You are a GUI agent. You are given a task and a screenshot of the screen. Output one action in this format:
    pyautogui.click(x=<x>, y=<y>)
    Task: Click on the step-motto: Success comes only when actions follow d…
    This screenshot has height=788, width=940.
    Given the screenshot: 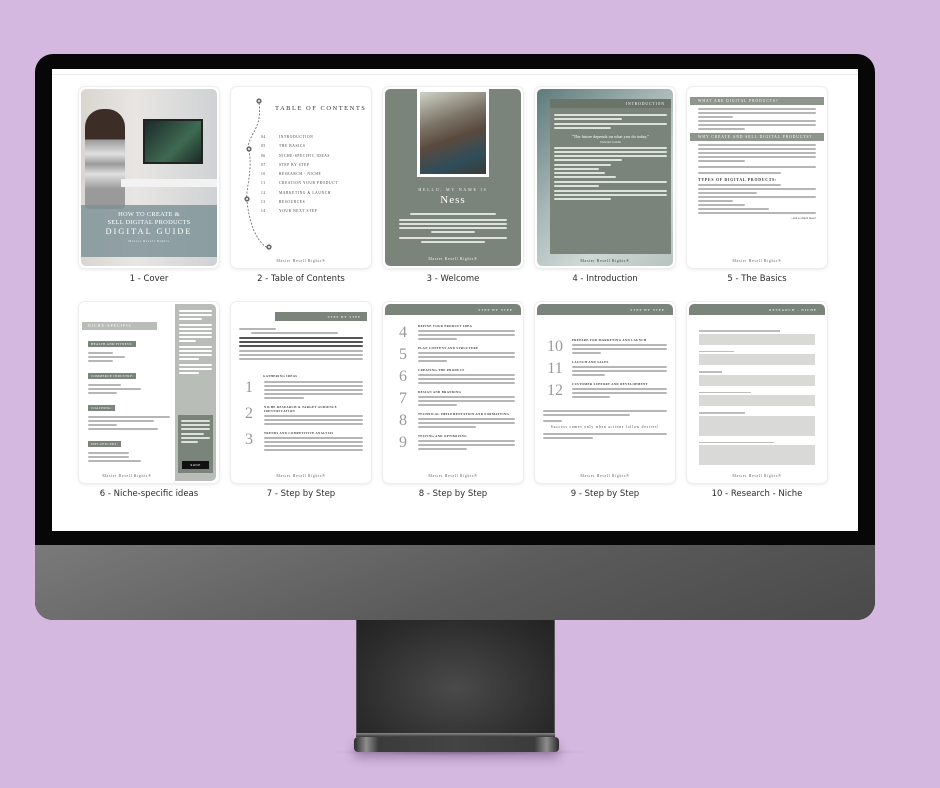 What is the action you would take?
    pyautogui.click(x=605, y=427)
    